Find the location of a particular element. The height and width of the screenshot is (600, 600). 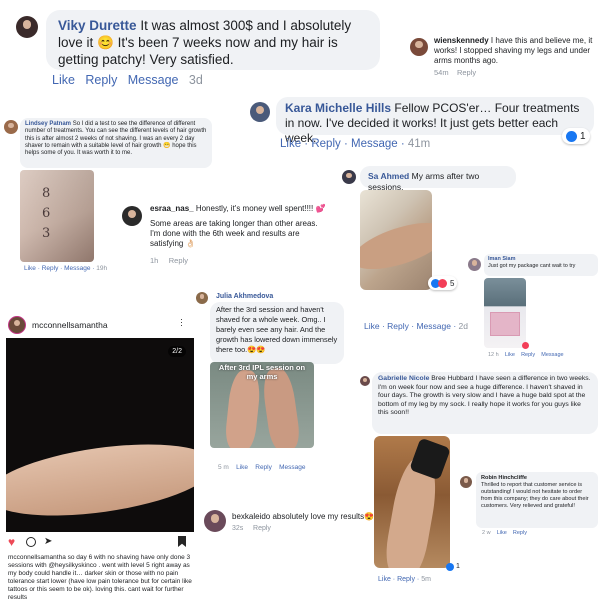

leg-photo: 2/2 is located at coordinates (100, 435).